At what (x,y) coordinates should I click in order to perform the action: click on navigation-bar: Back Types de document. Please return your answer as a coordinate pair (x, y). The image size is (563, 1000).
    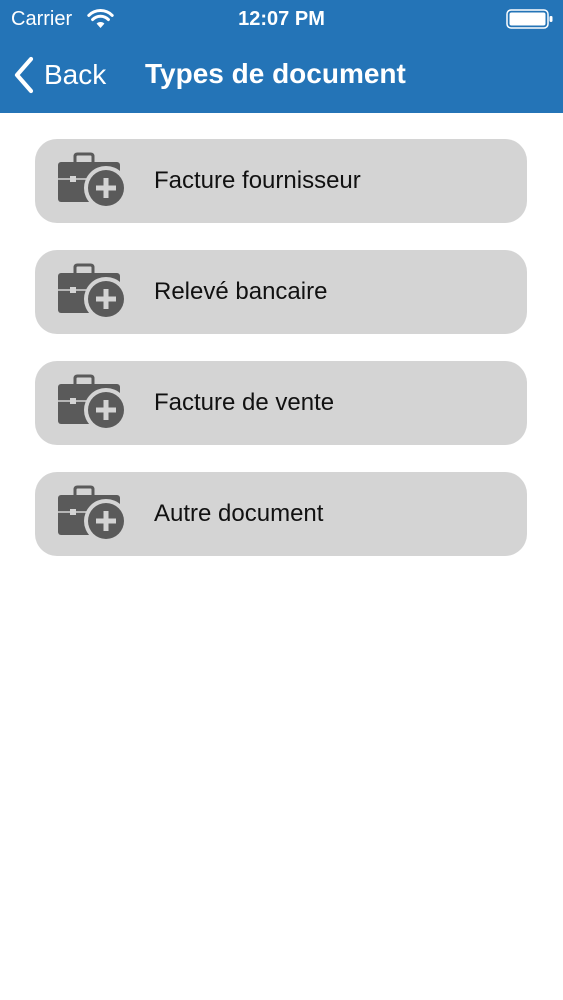
    Looking at the image, I should click on (281, 75).